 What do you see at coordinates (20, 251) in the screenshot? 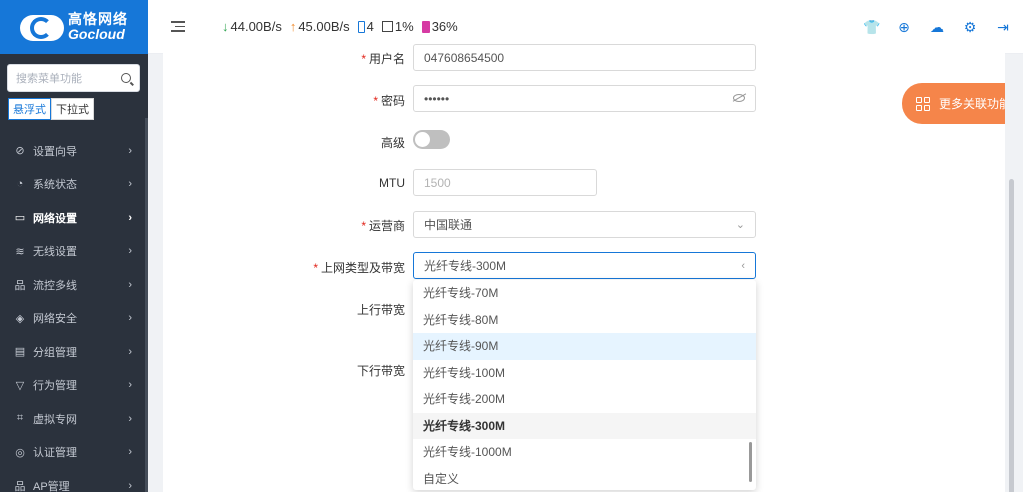
I see `wifi-icon: ≋` at bounding box center [20, 251].